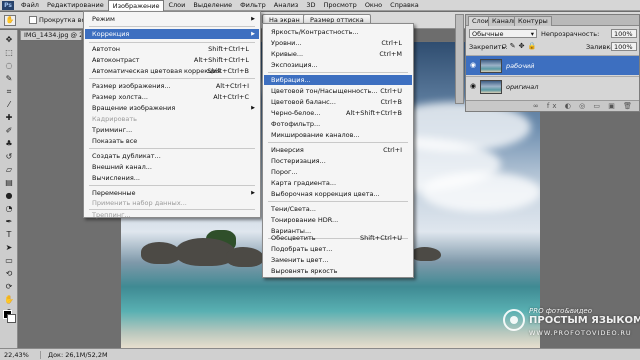 This screenshot has height=360, width=640. What do you see at coordinates (9, 286) in the screenshot?
I see `3d-orbit-tool-icon: ⟳` at bounding box center [9, 286].